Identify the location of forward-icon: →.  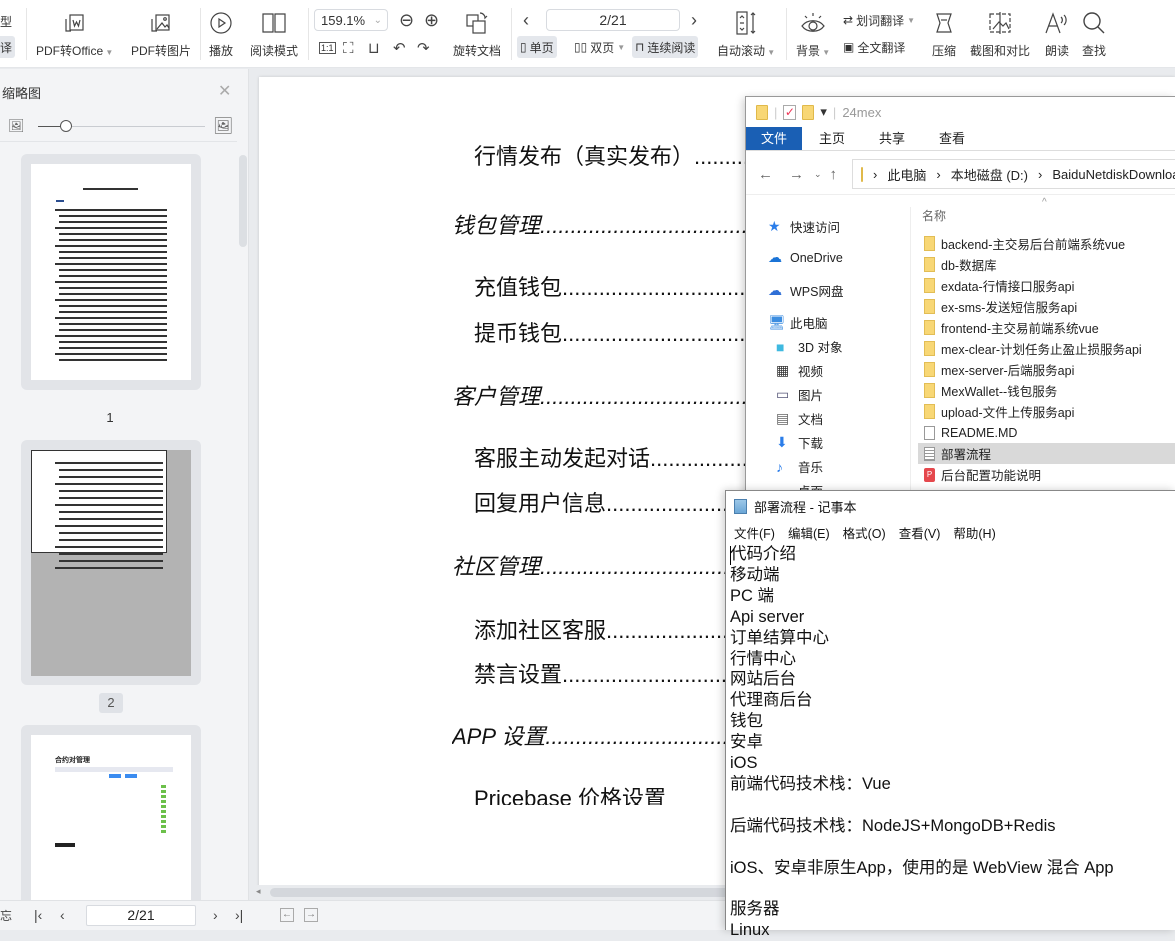
(311, 915).